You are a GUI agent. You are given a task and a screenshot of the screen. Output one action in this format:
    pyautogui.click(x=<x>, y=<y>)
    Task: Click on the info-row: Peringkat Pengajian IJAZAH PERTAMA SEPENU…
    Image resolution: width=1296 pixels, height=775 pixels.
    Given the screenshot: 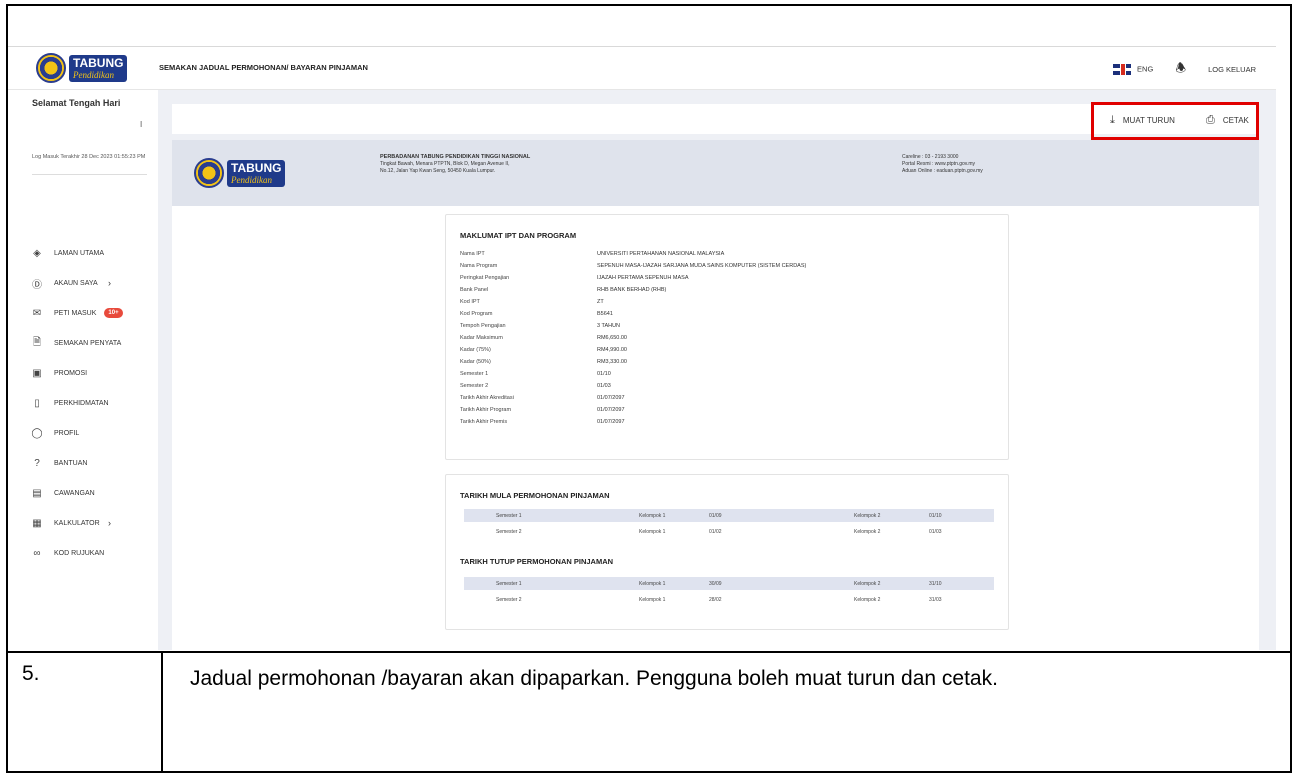 What is the action you would take?
    pyautogui.click(x=574, y=278)
    